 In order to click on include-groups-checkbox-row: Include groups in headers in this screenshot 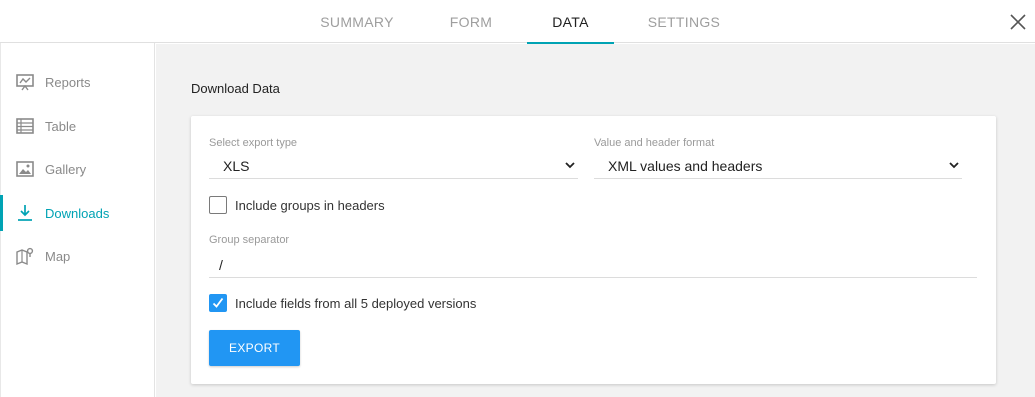, I will do `click(297, 205)`.